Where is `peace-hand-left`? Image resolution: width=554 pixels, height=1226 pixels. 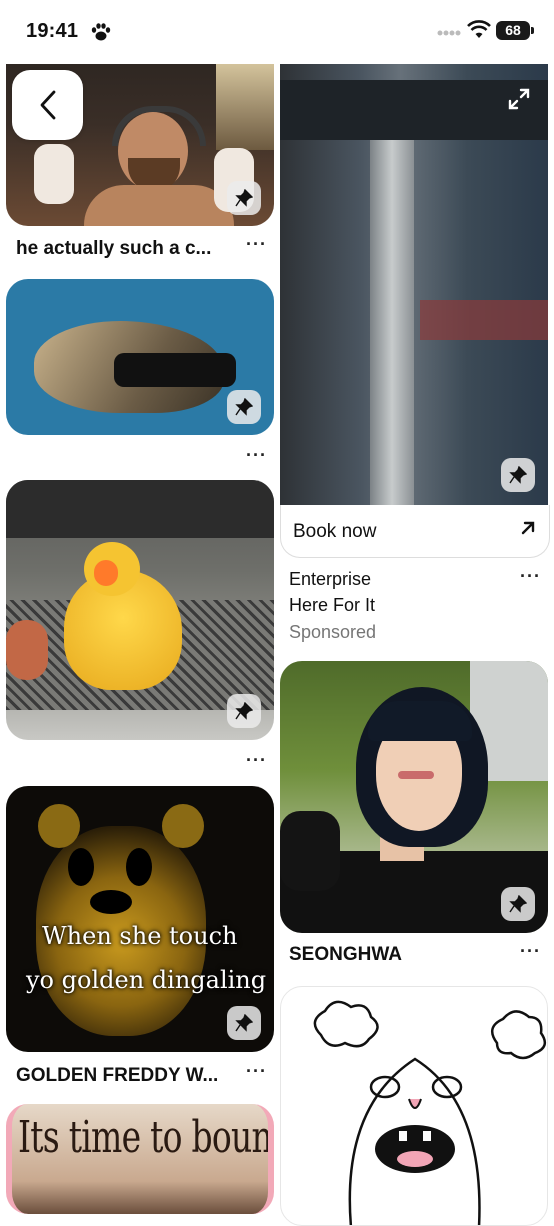
peace-hand-left is located at coordinates (54, 174).